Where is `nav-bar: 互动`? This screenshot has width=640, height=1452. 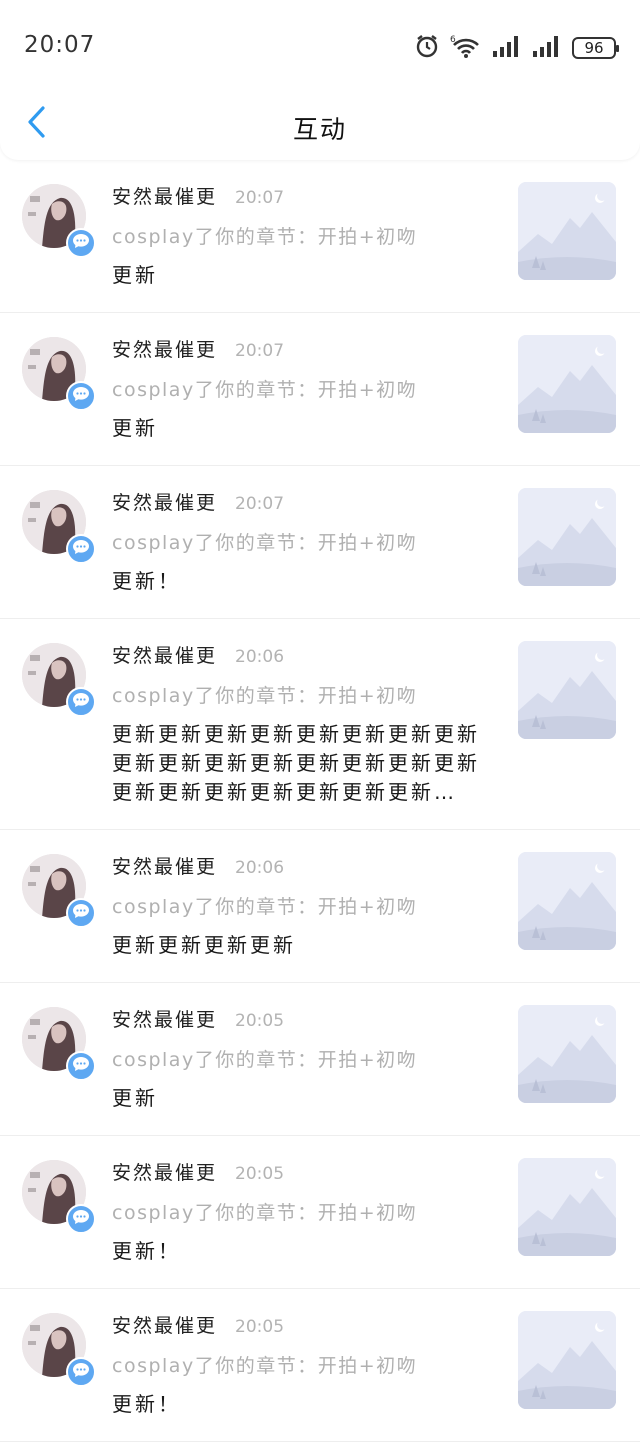 nav-bar: 互动 is located at coordinates (320, 126).